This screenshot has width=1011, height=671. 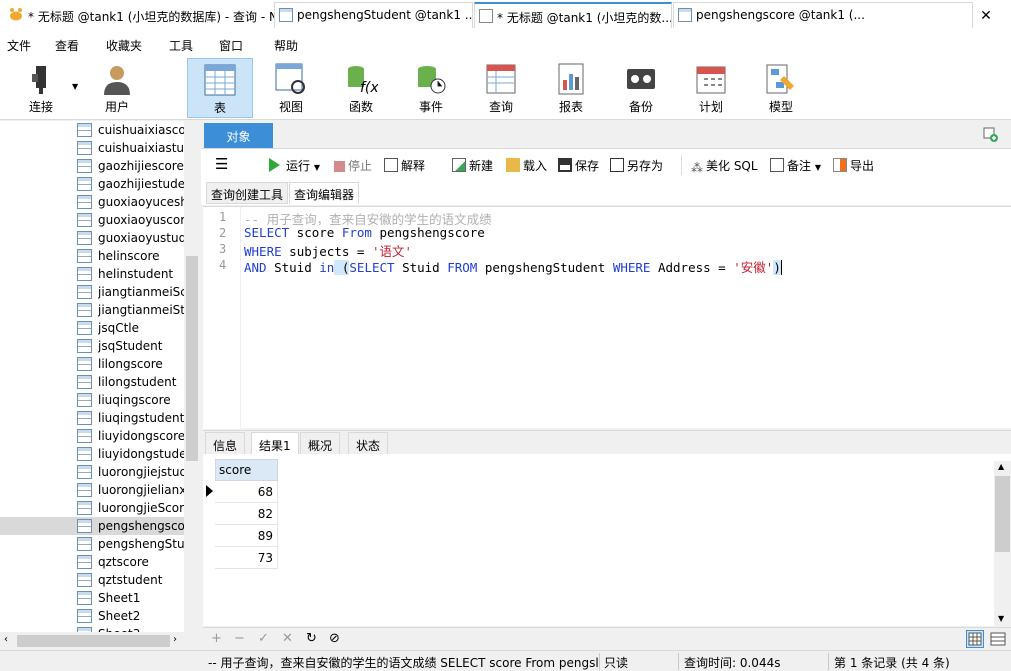 I want to click on run-button: 运行 ▼, so click(x=294, y=165).